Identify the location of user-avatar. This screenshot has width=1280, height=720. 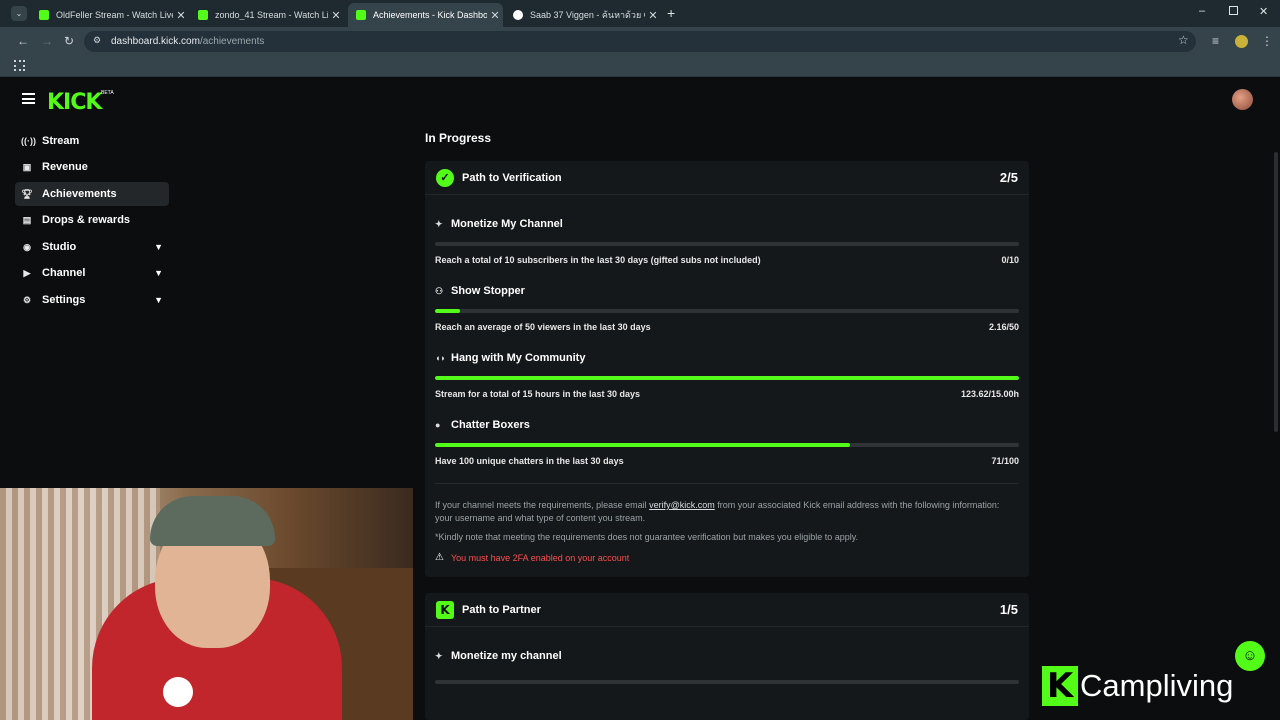
(1242, 99).